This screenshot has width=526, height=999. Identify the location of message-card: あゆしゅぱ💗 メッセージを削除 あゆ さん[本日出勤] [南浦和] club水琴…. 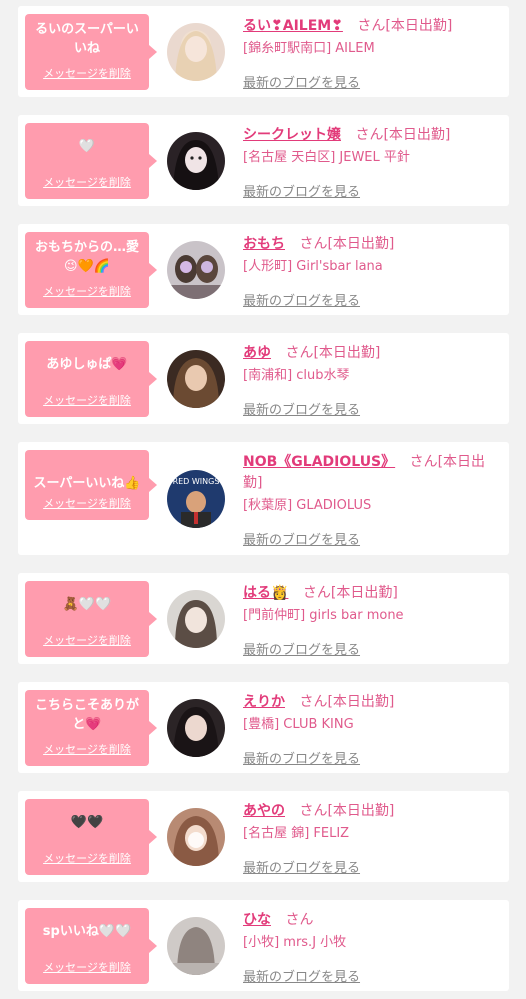
(263, 378).